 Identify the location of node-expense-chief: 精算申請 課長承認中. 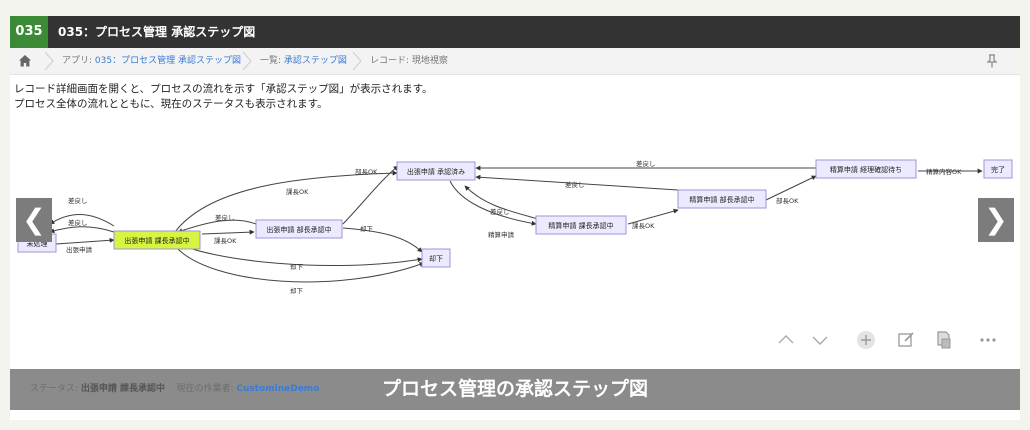
(581, 225).